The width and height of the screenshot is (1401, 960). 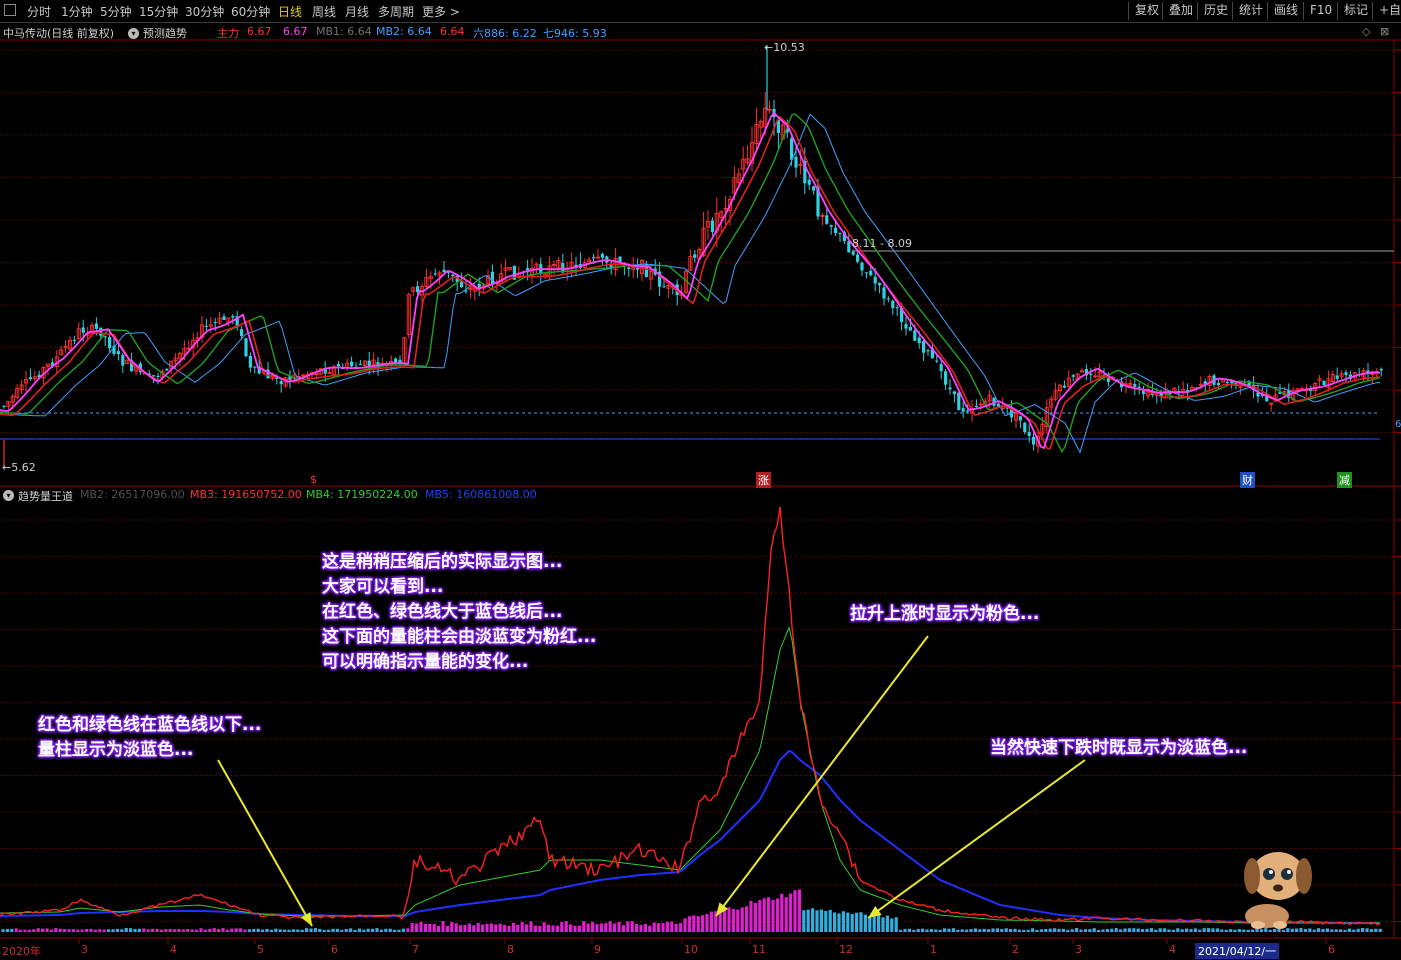 What do you see at coordinates (597, 949) in the screenshot?
I see `x-axis-label: 9` at bounding box center [597, 949].